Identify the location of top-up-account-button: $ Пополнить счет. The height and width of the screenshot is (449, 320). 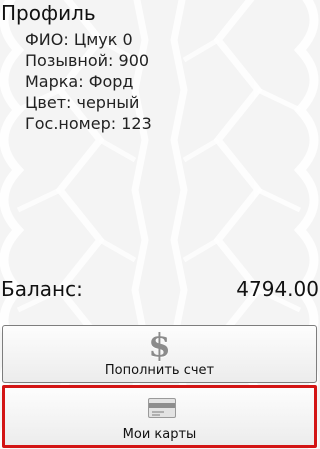
(159, 354).